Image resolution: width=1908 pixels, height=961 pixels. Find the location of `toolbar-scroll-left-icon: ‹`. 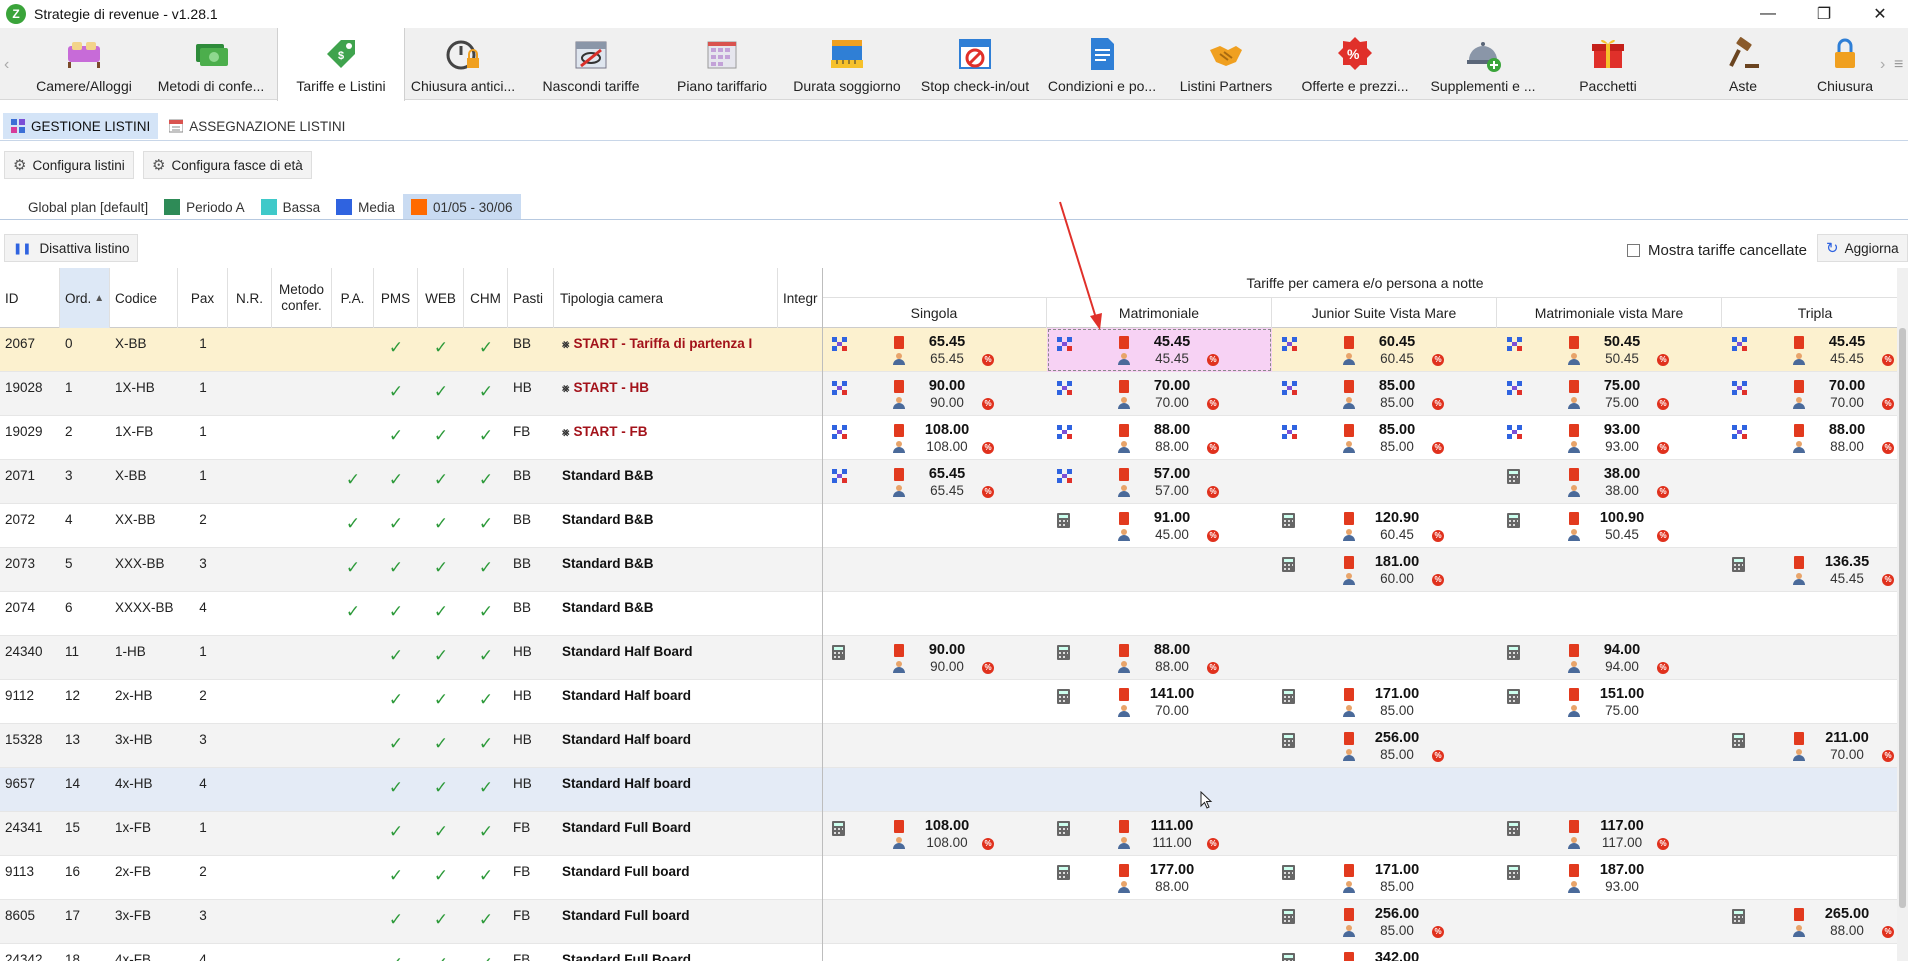

toolbar-scroll-left-icon: ‹ is located at coordinates (6, 65).